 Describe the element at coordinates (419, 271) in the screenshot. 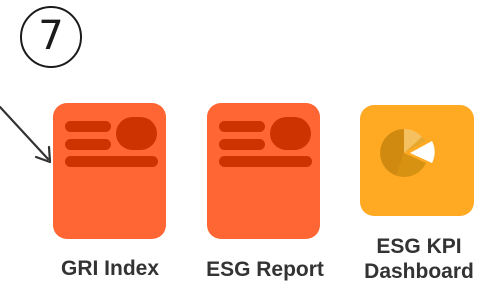

I see `esg-kpi-label-line2: Dashboard` at that location.